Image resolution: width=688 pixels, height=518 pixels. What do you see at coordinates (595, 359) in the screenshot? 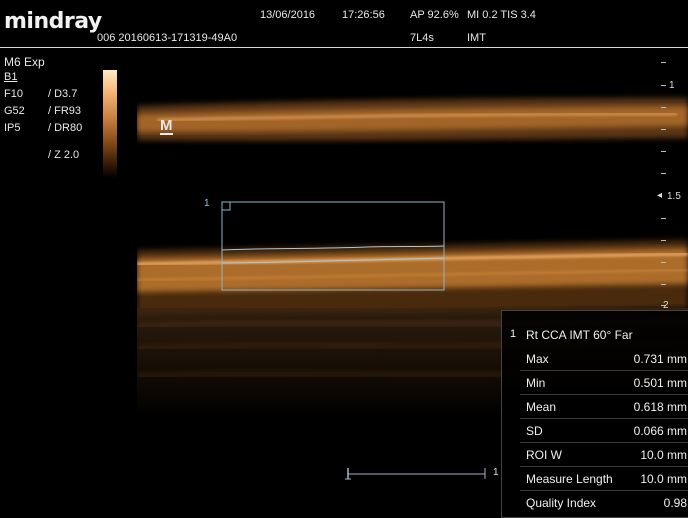
I see `result-row-max: Max 0.731 mm` at bounding box center [595, 359].